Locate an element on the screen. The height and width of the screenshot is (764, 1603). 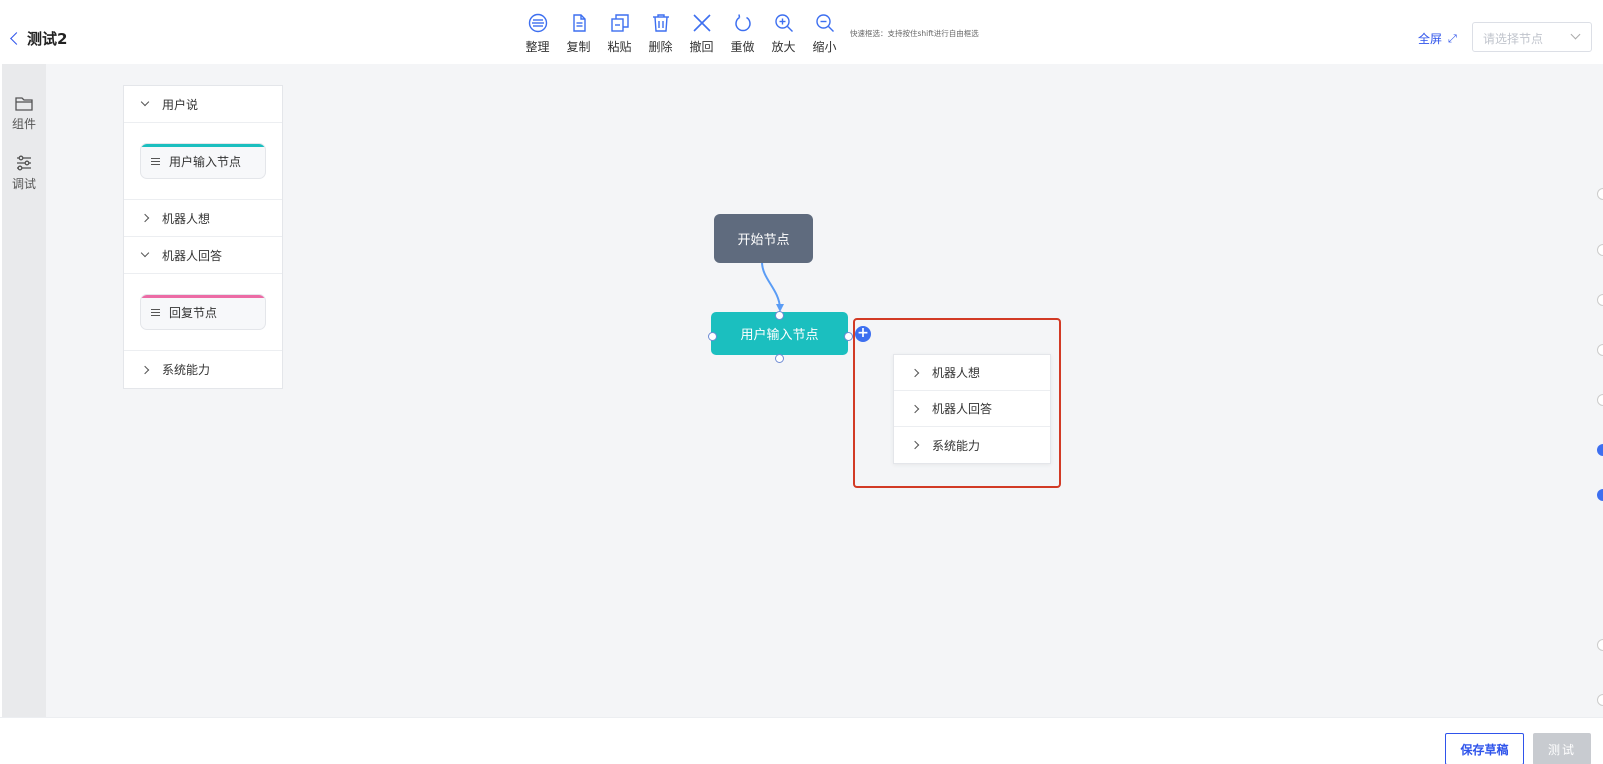
undo-icon is located at coordinates (701, 23).